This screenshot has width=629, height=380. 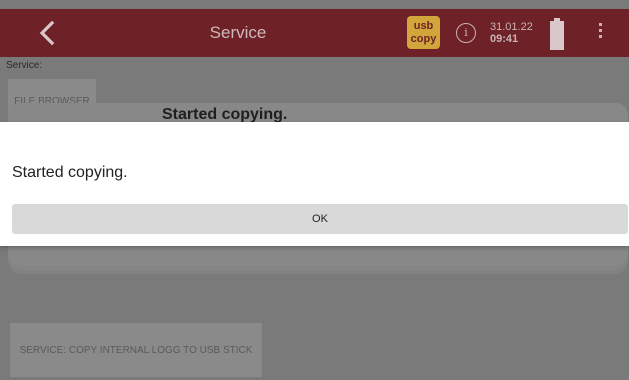 I want to click on battery-icon, so click(x=557, y=34).